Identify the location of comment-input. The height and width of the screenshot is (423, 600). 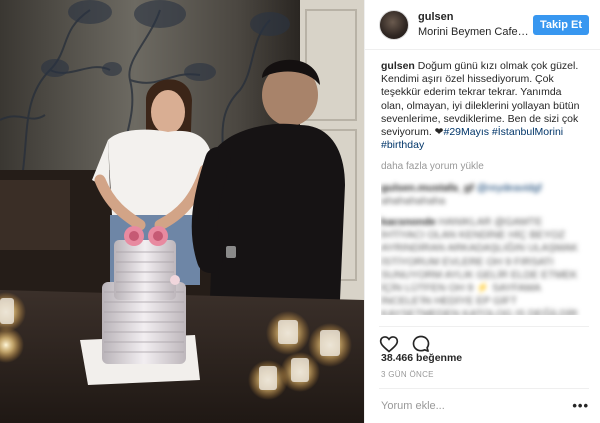
(476, 405).